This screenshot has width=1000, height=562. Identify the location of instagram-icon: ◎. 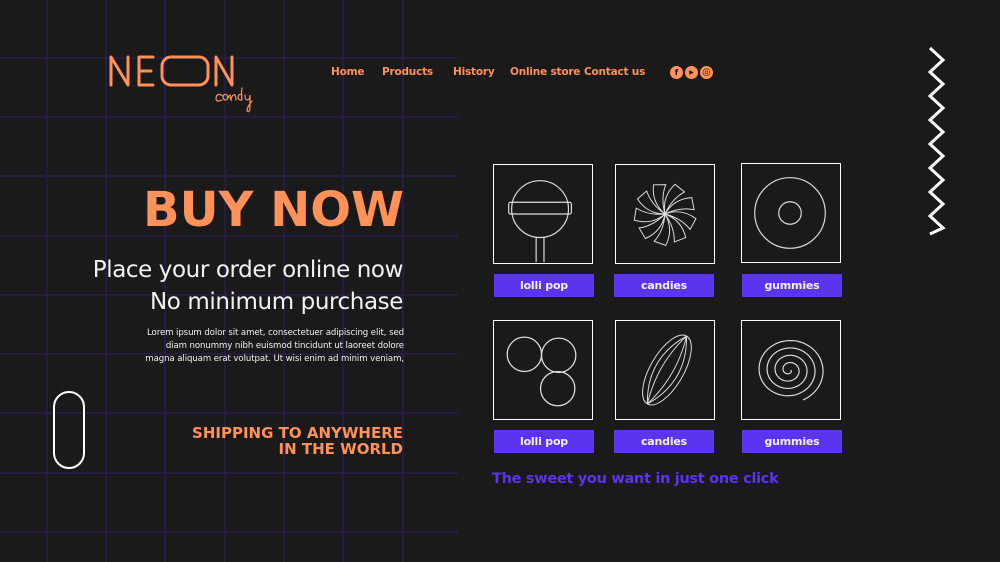
(706, 72).